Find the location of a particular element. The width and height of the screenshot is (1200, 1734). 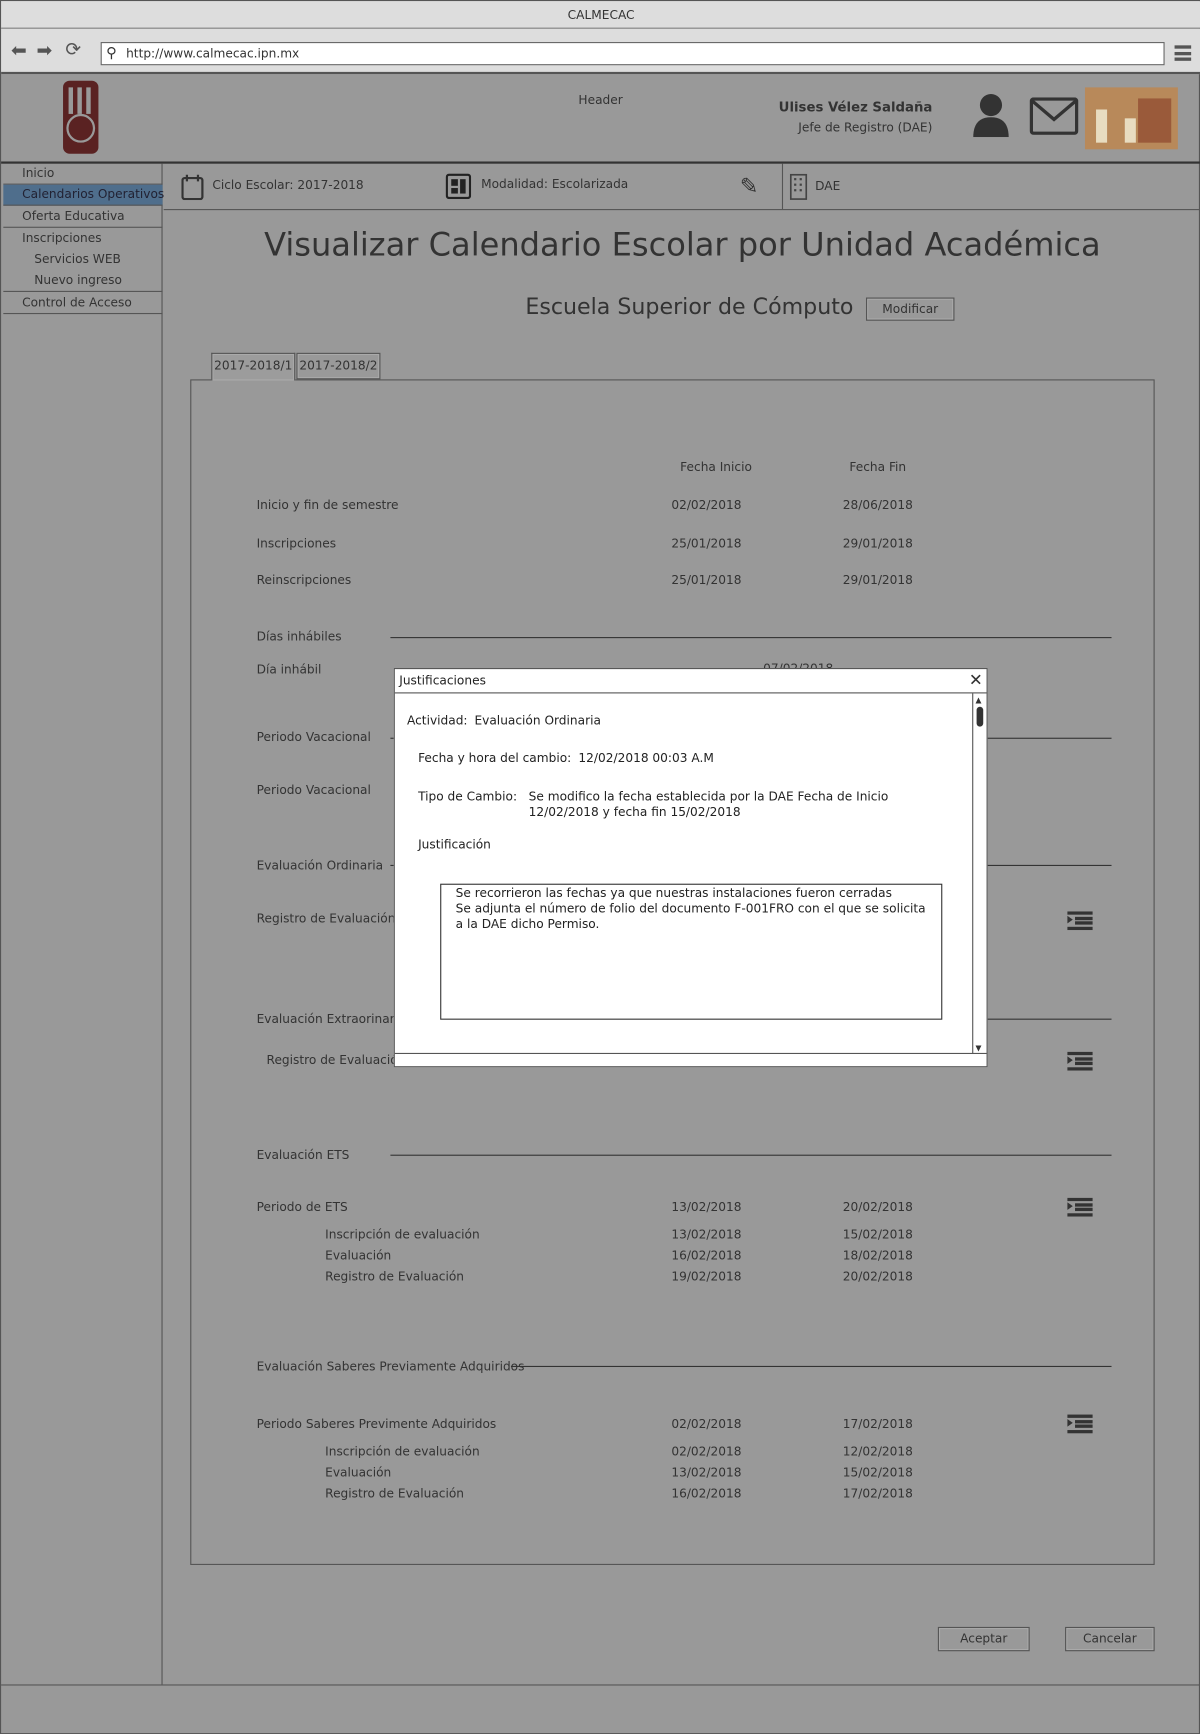

cancel-button: Cancelar is located at coordinates (1110, 1639).